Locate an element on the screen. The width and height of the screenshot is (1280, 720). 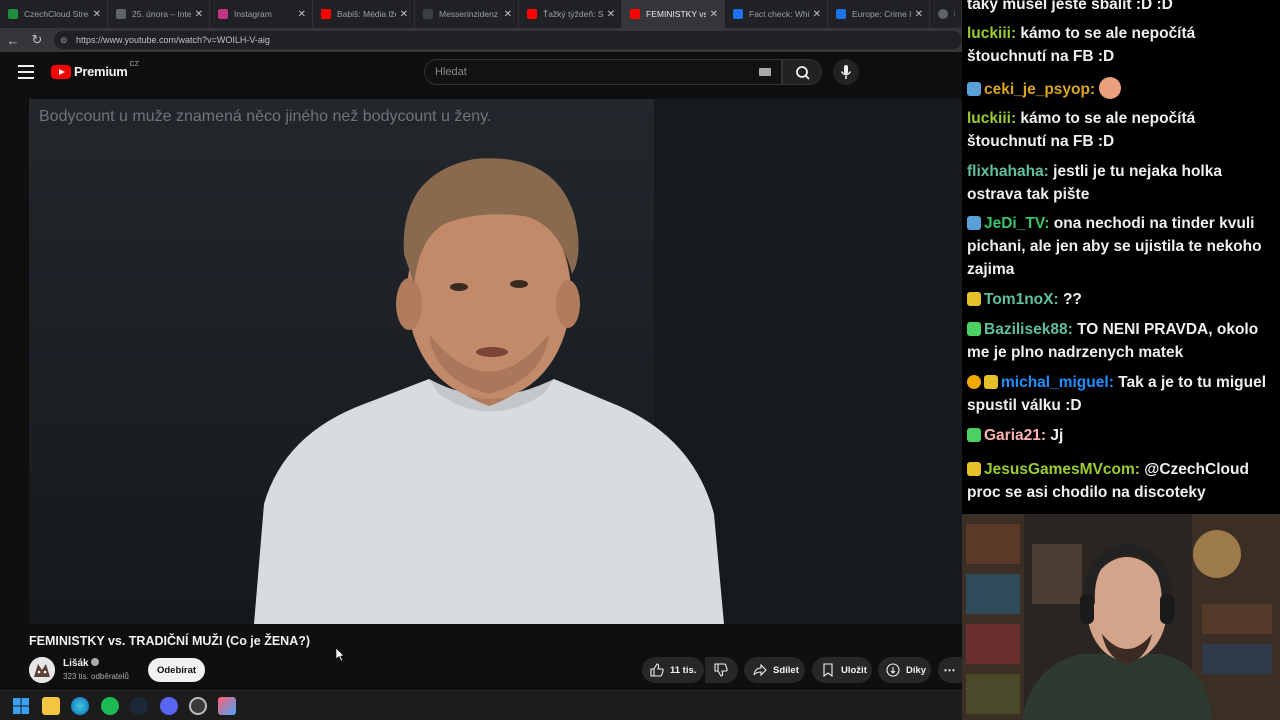
channel-avatar is located at coordinates (42, 670).